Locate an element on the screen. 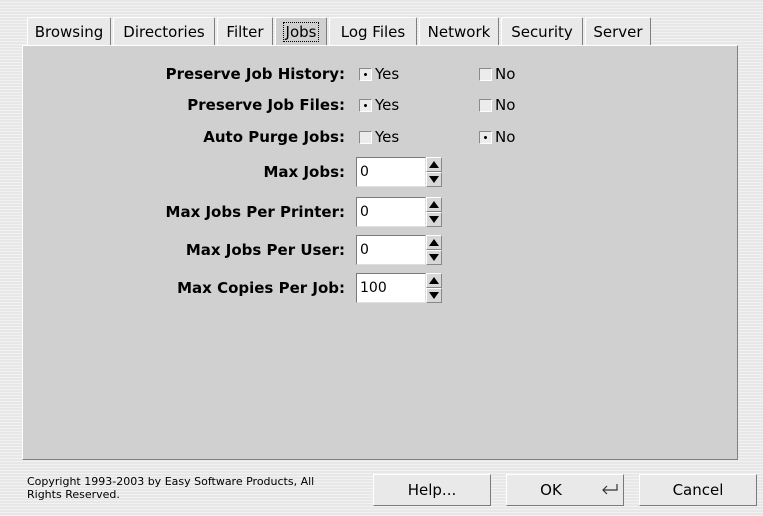 The width and height of the screenshot is (763, 516). preserve-job-history-label: Preserve Job History: is located at coordinates (255, 74).